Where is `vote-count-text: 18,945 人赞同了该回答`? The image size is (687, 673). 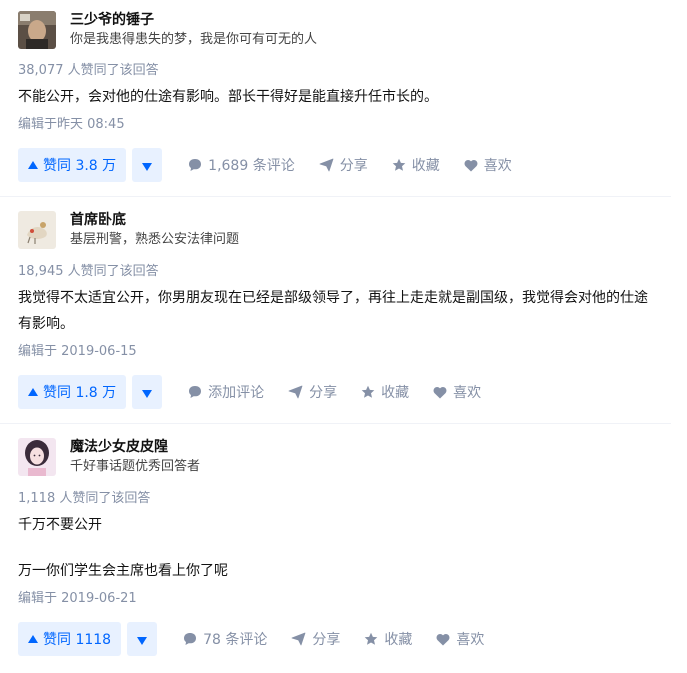 vote-count-text: 18,945 人赞同了该回答 is located at coordinates (335, 272).